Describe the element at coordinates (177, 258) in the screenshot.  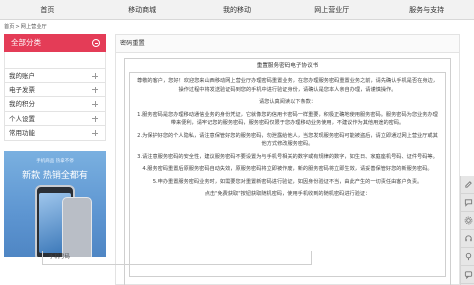
I see `phone-input-row: 手机号码` at that location.